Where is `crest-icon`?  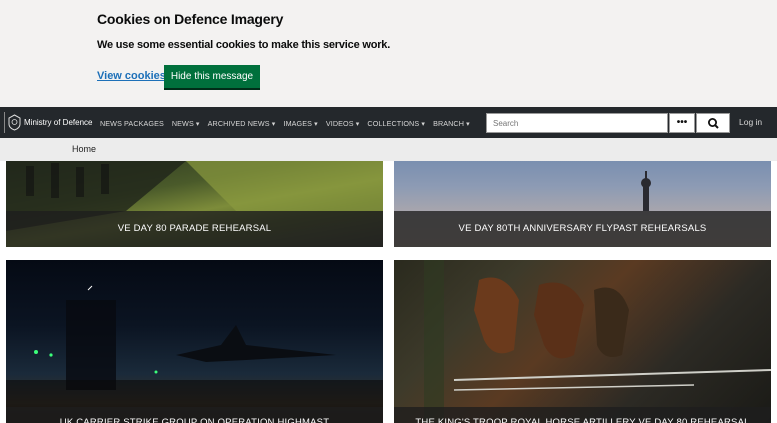
crest-icon is located at coordinates (14, 122).